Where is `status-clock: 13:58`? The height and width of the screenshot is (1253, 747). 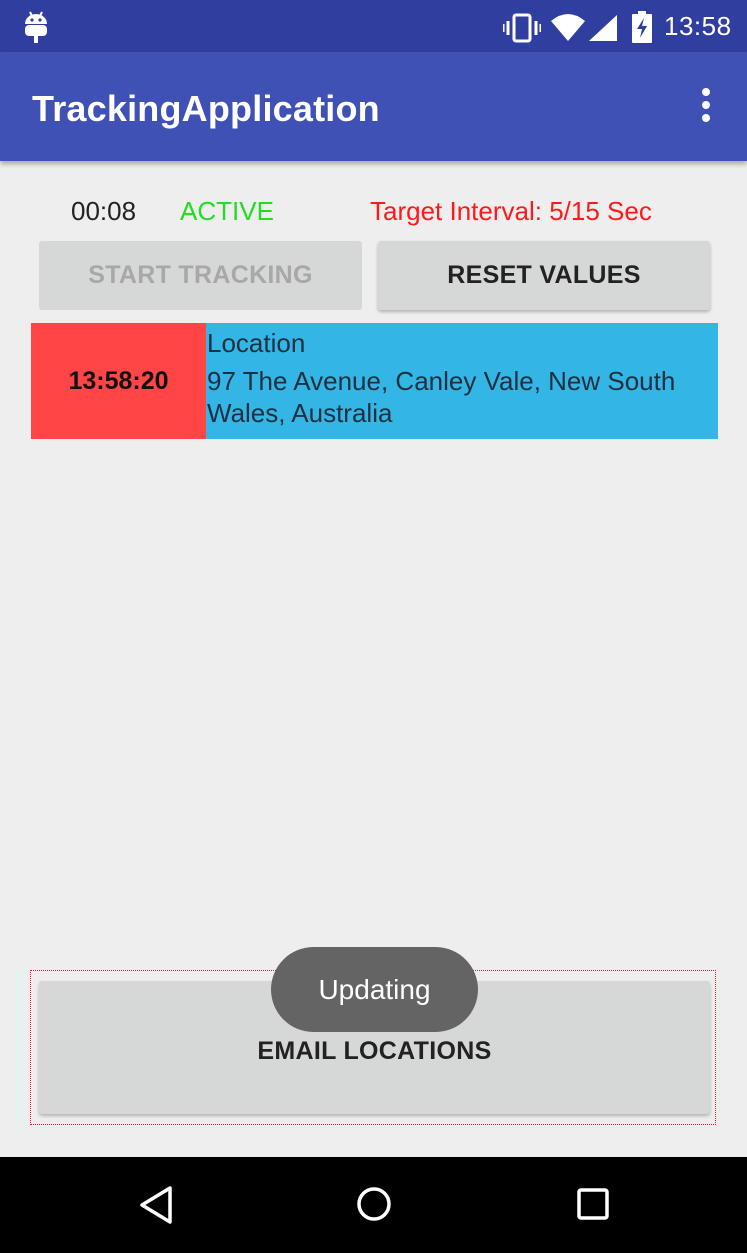 status-clock: 13:58 is located at coordinates (698, 26).